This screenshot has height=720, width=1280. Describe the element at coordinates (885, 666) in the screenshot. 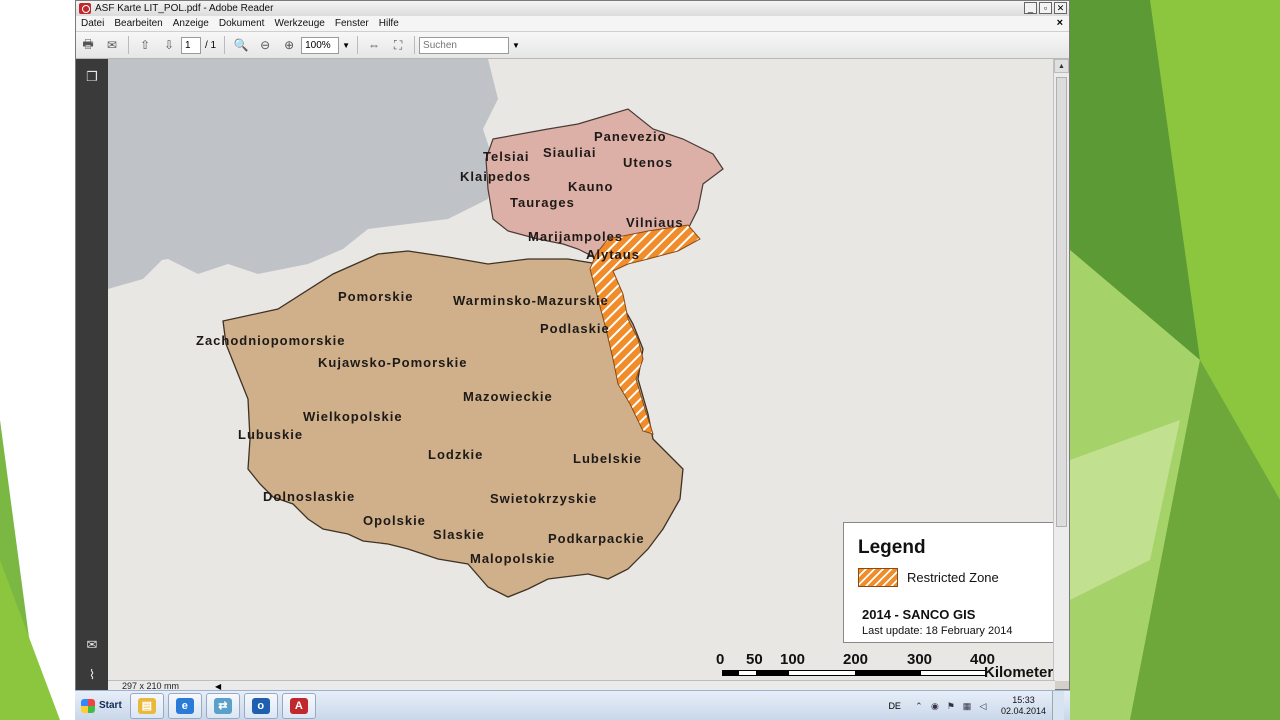

I see `scale-bar: 0 50 100 200 300 400 Kilometers` at that location.